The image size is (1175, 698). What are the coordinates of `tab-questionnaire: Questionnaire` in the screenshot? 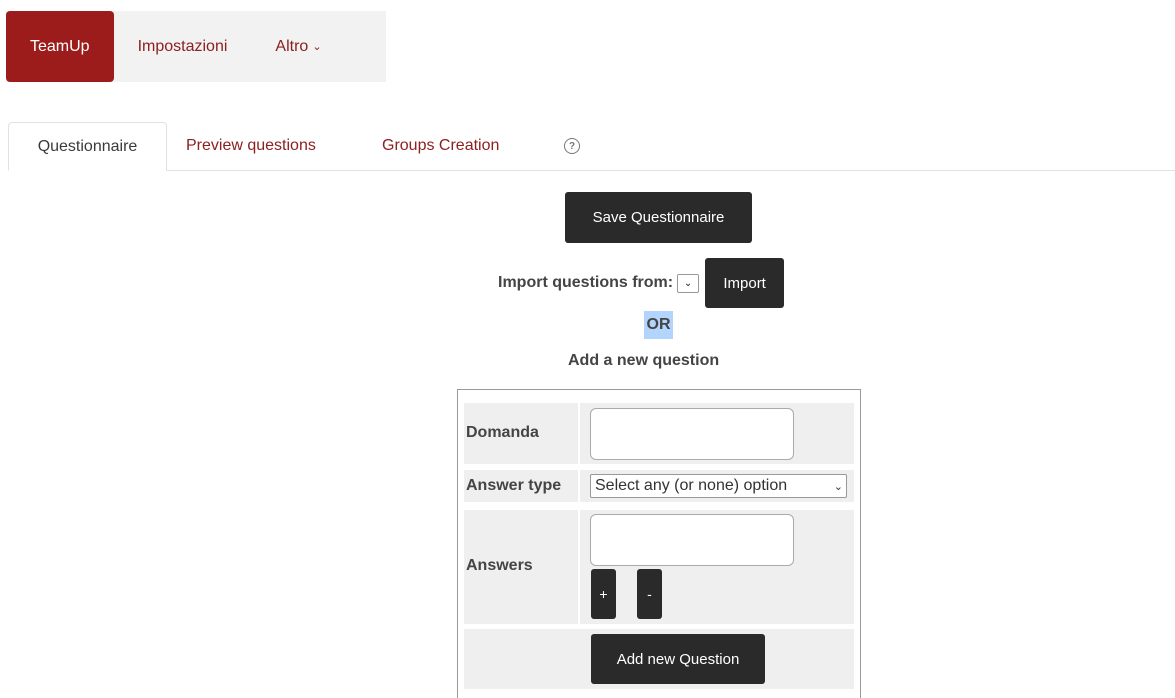 It's located at (87, 146).